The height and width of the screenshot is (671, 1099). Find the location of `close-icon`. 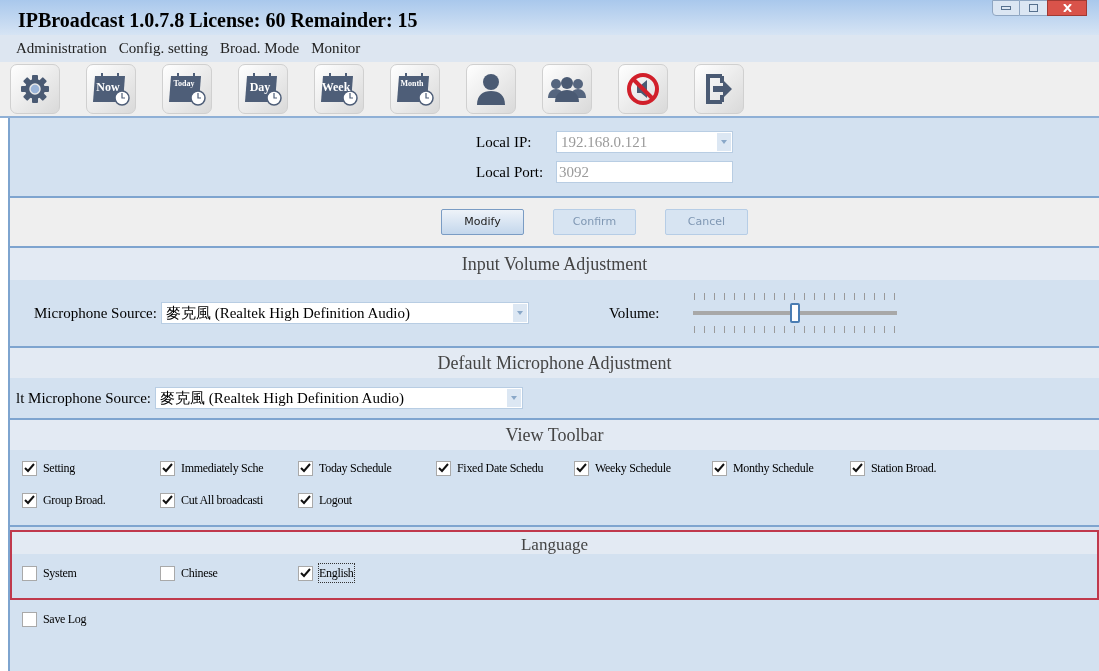

close-icon is located at coordinates (1067, 8).